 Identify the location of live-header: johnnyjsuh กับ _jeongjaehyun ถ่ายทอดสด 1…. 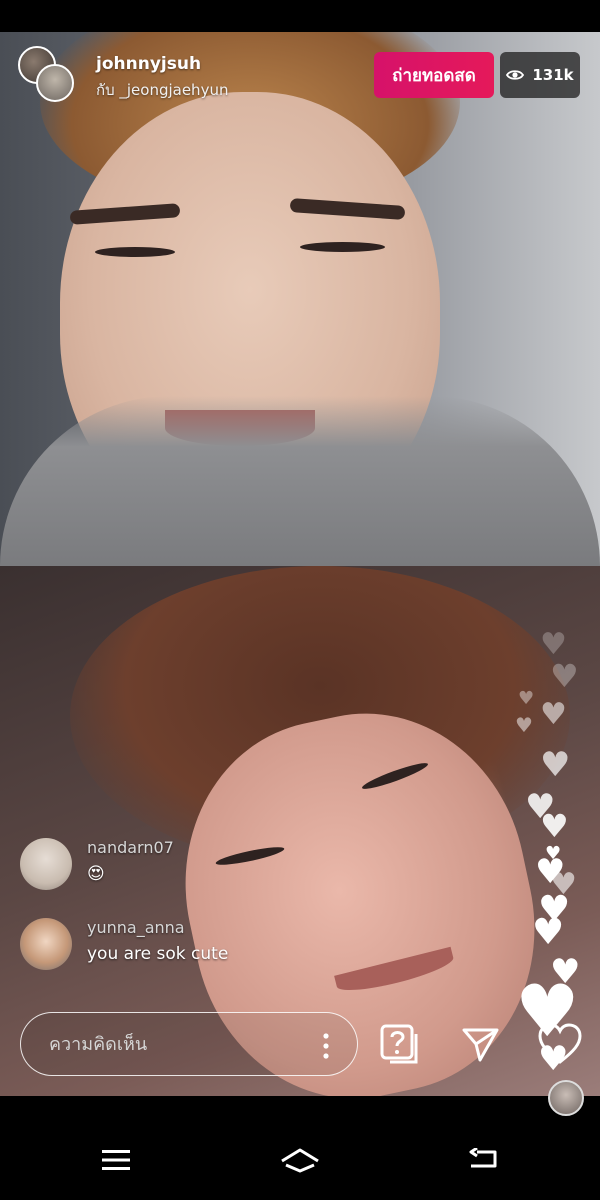
(300, 75).